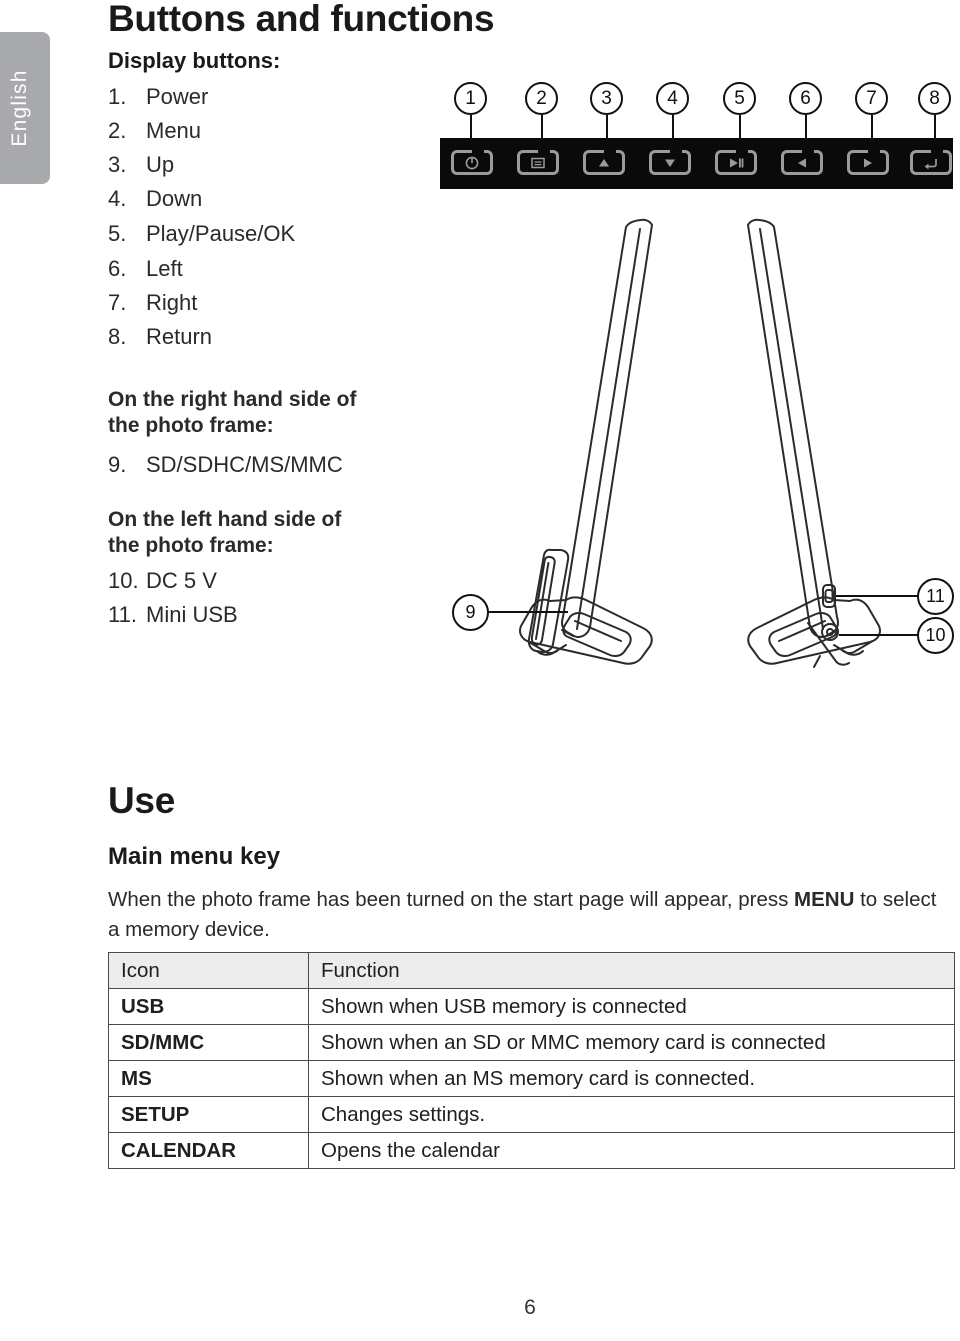 The height and width of the screenshot is (1341, 960). What do you see at coordinates (935, 635) in the screenshot?
I see `callout-10: 10` at bounding box center [935, 635].